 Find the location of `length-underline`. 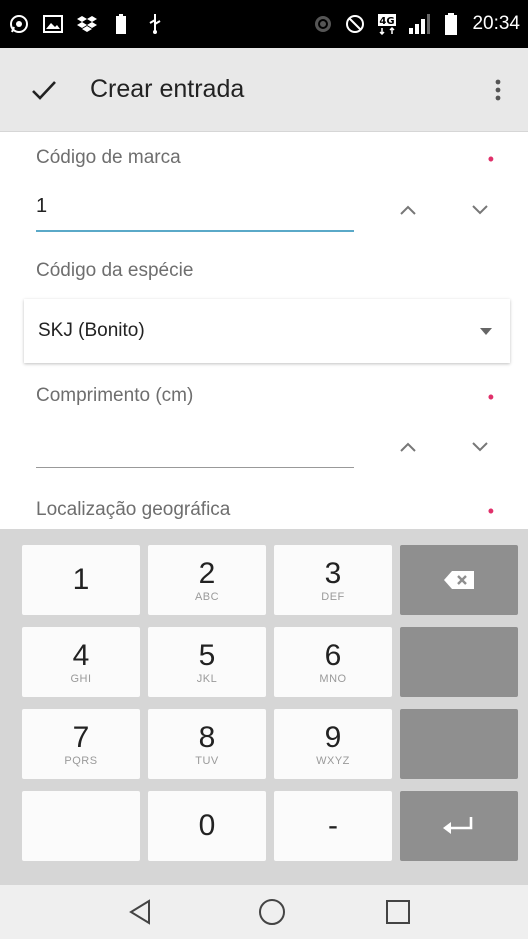

length-underline is located at coordinates (195, 467).